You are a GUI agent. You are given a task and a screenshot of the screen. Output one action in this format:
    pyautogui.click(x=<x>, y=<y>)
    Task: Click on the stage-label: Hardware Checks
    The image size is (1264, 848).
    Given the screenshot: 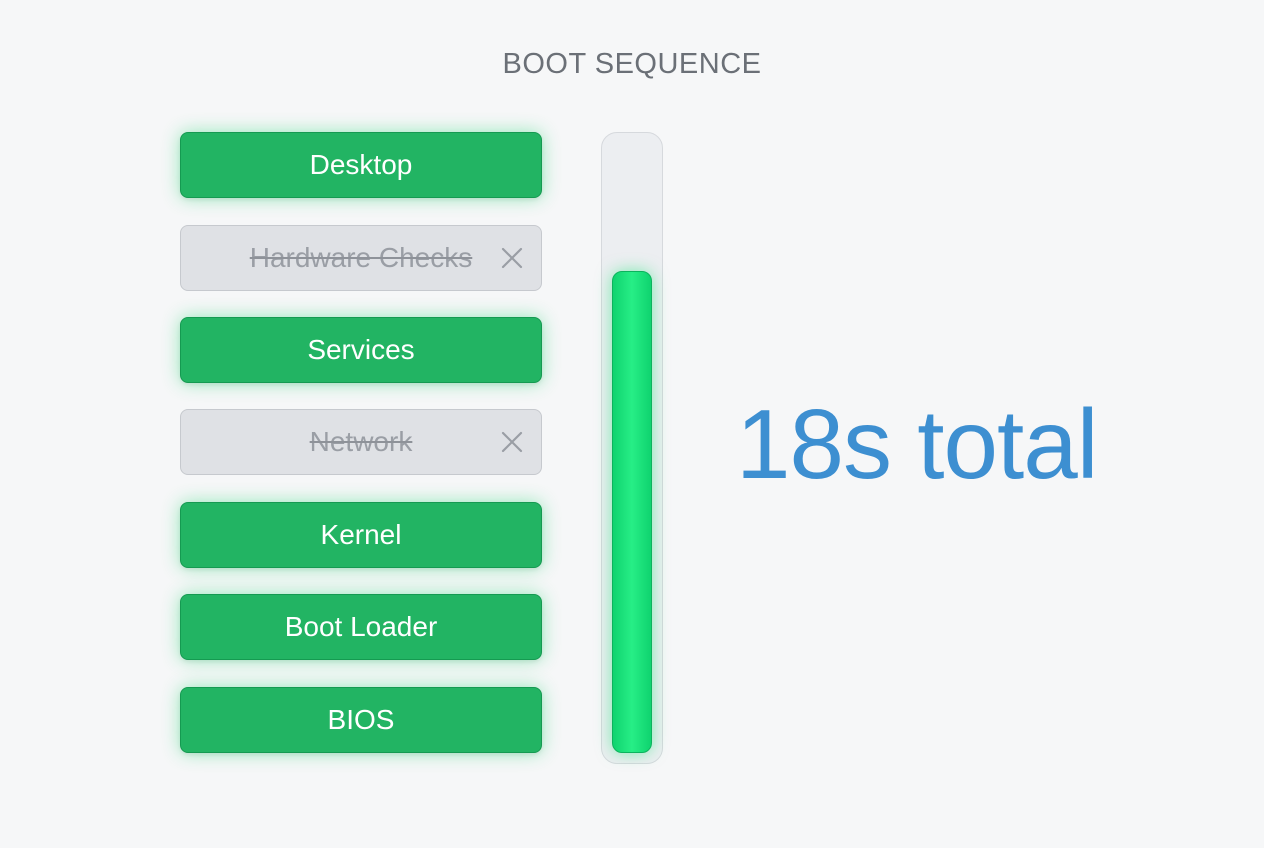 What is the action you would take?
    pyautogui.click(x=361, y=257)
    